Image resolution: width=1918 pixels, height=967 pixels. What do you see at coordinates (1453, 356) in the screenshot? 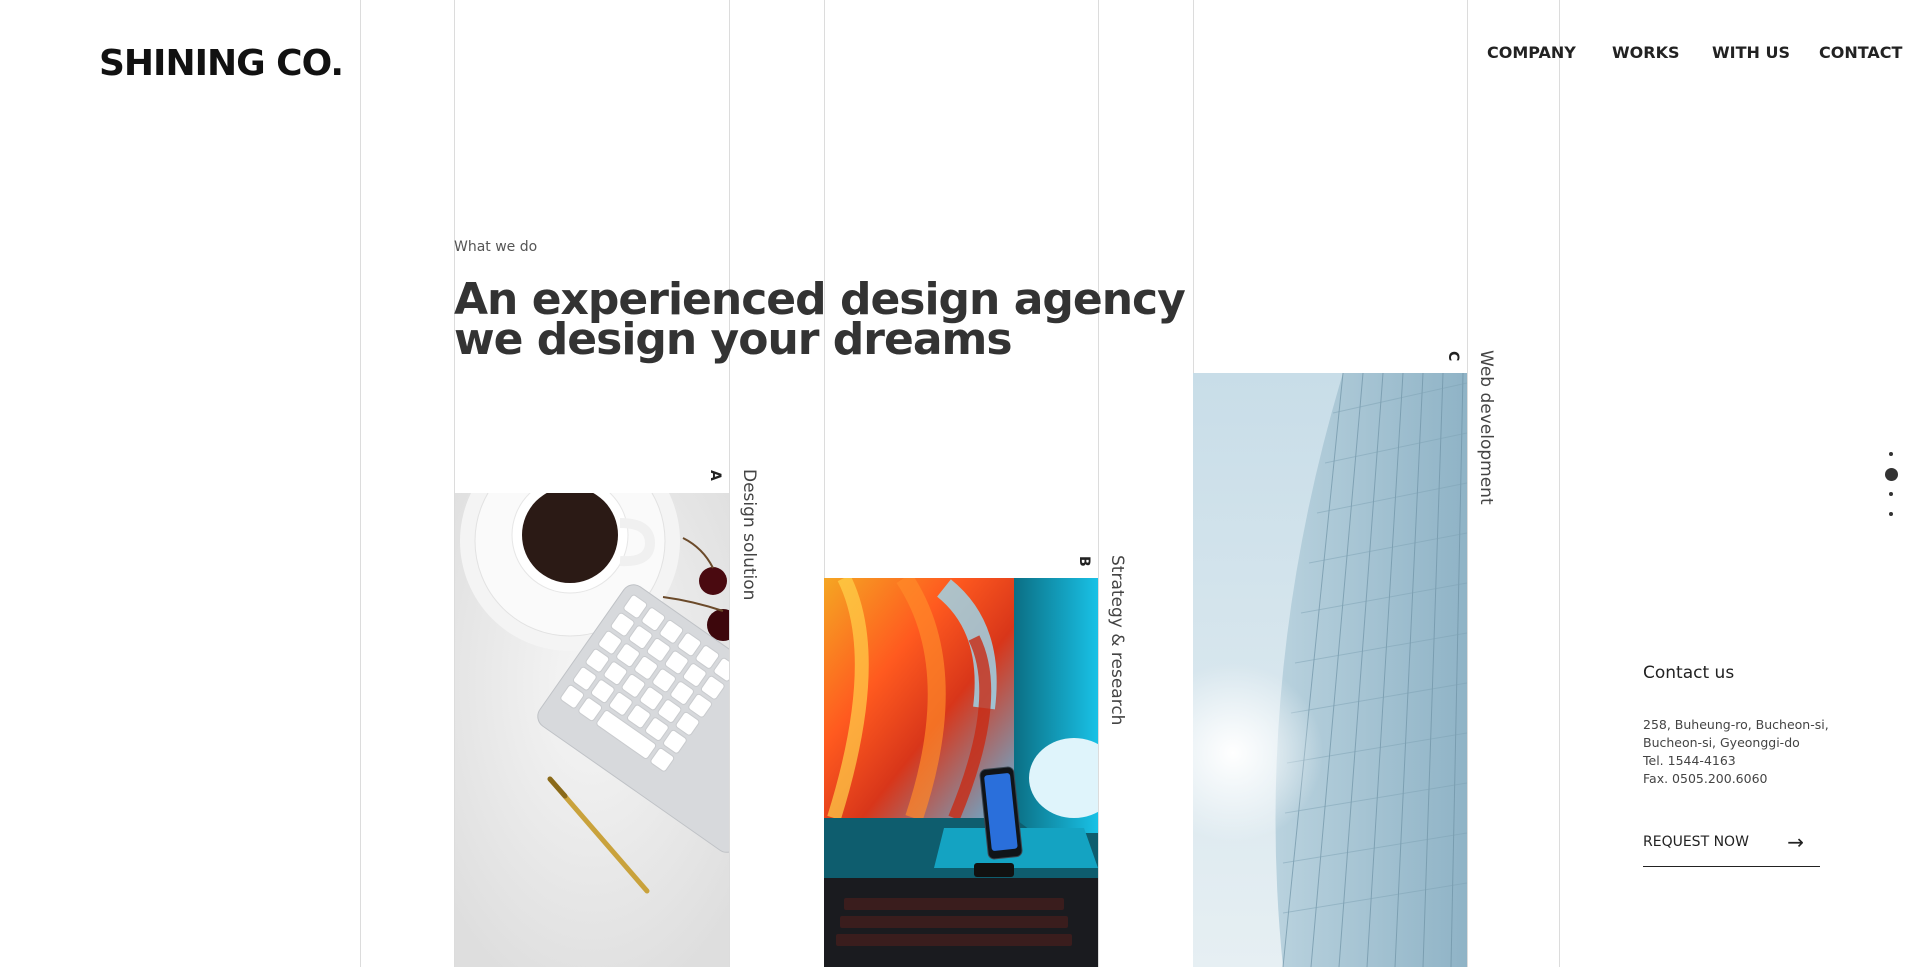
I see `service-letter-c: C` at bounding box center [1453, 356].